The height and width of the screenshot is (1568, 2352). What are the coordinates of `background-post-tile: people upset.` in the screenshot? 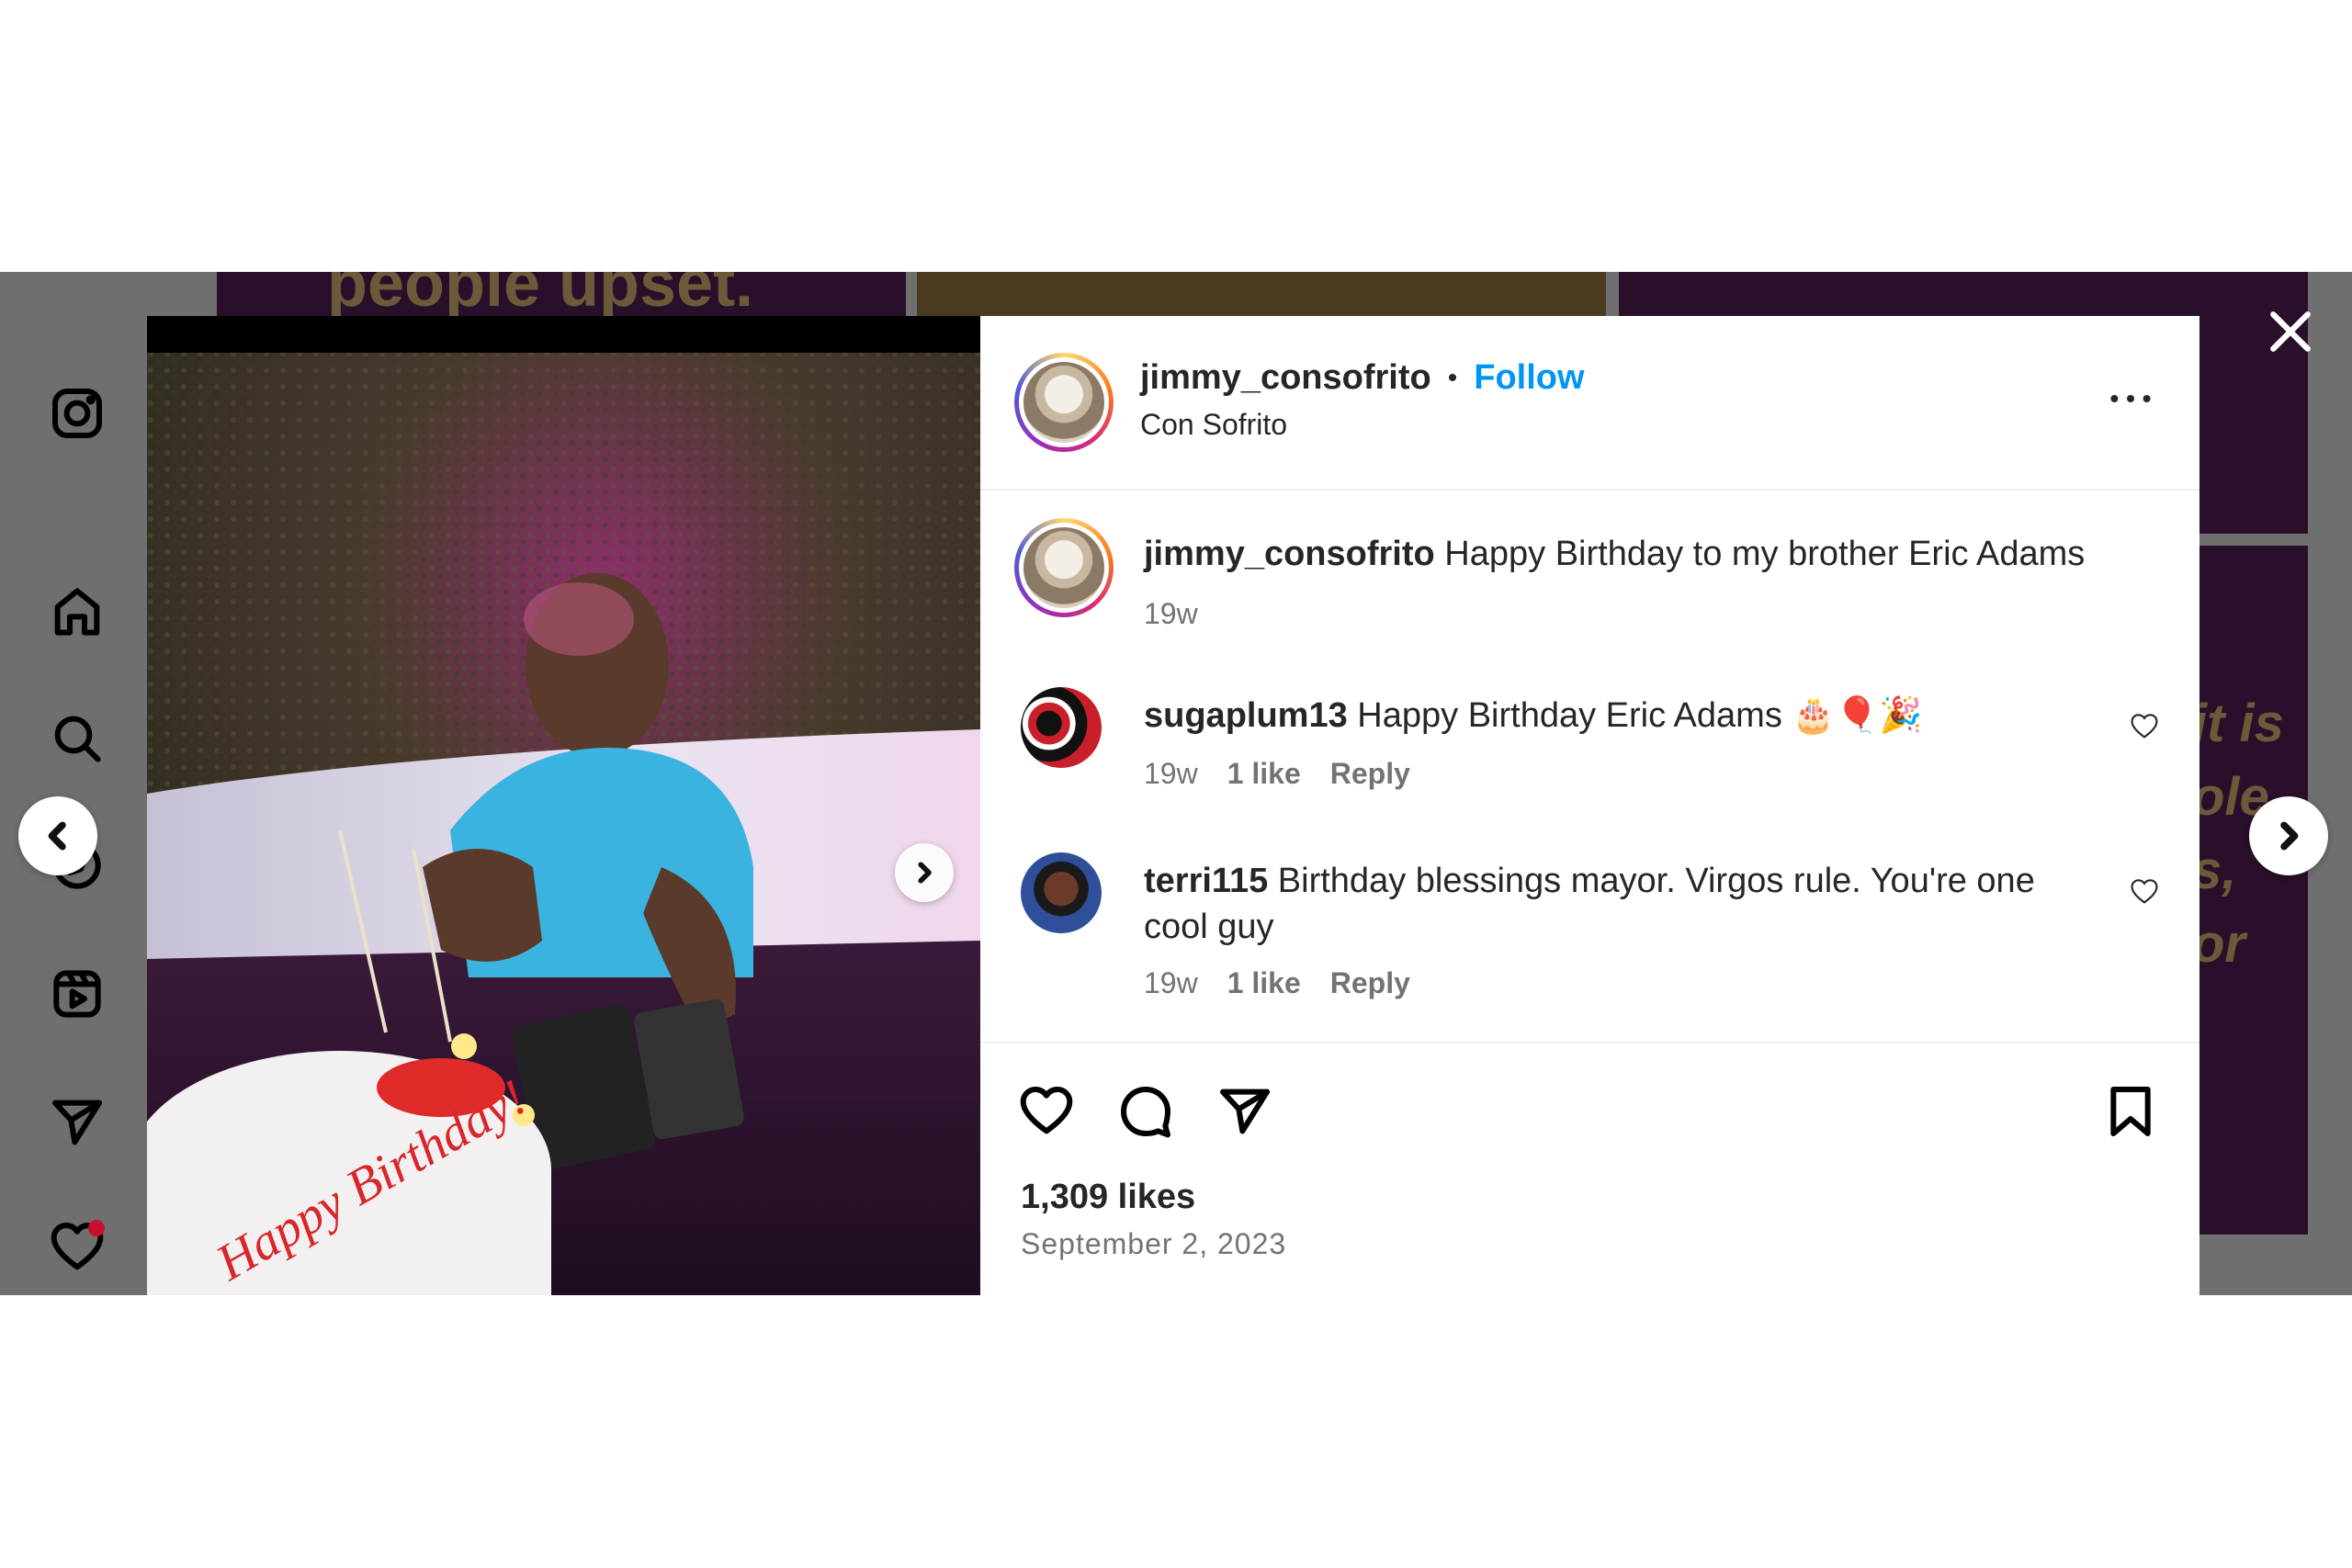 It's located at (561, 297).